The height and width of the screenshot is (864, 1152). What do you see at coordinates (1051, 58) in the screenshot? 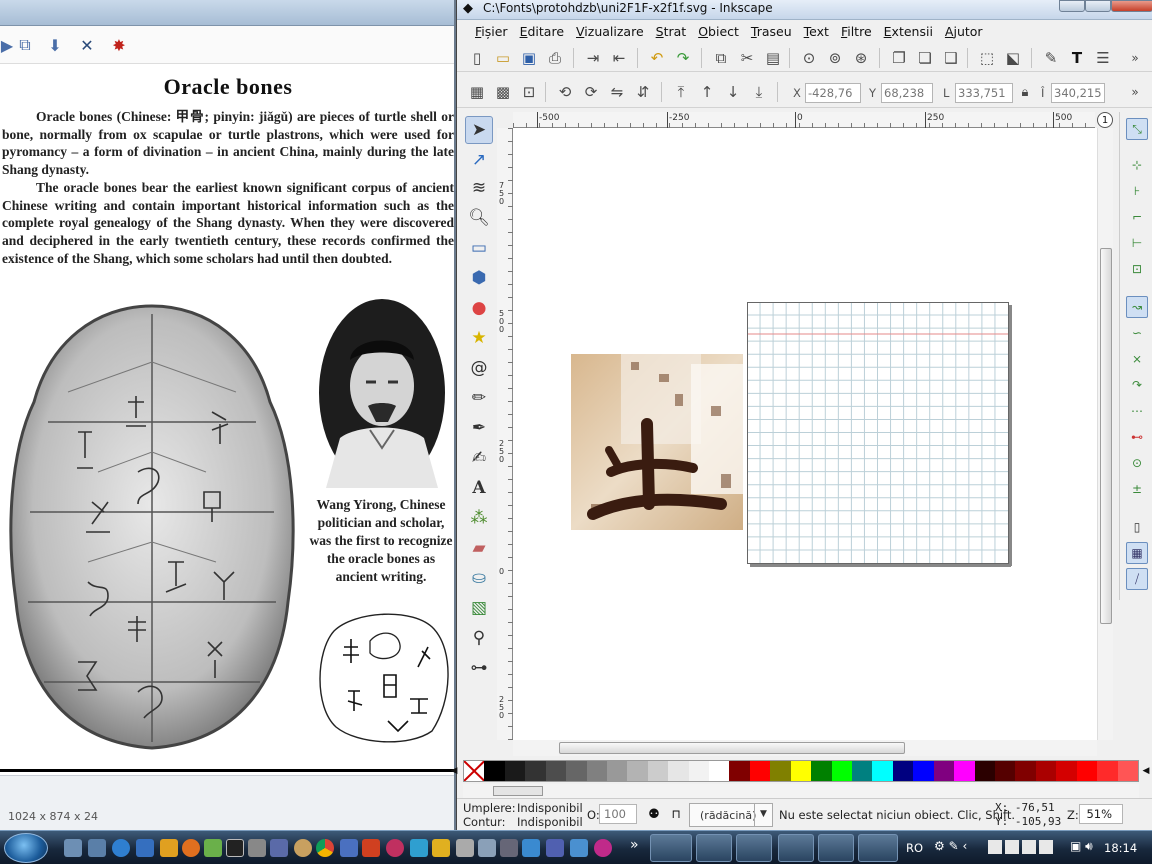
I see `fill-stroke-icon: ✎` at bounding box center [1051, 58].